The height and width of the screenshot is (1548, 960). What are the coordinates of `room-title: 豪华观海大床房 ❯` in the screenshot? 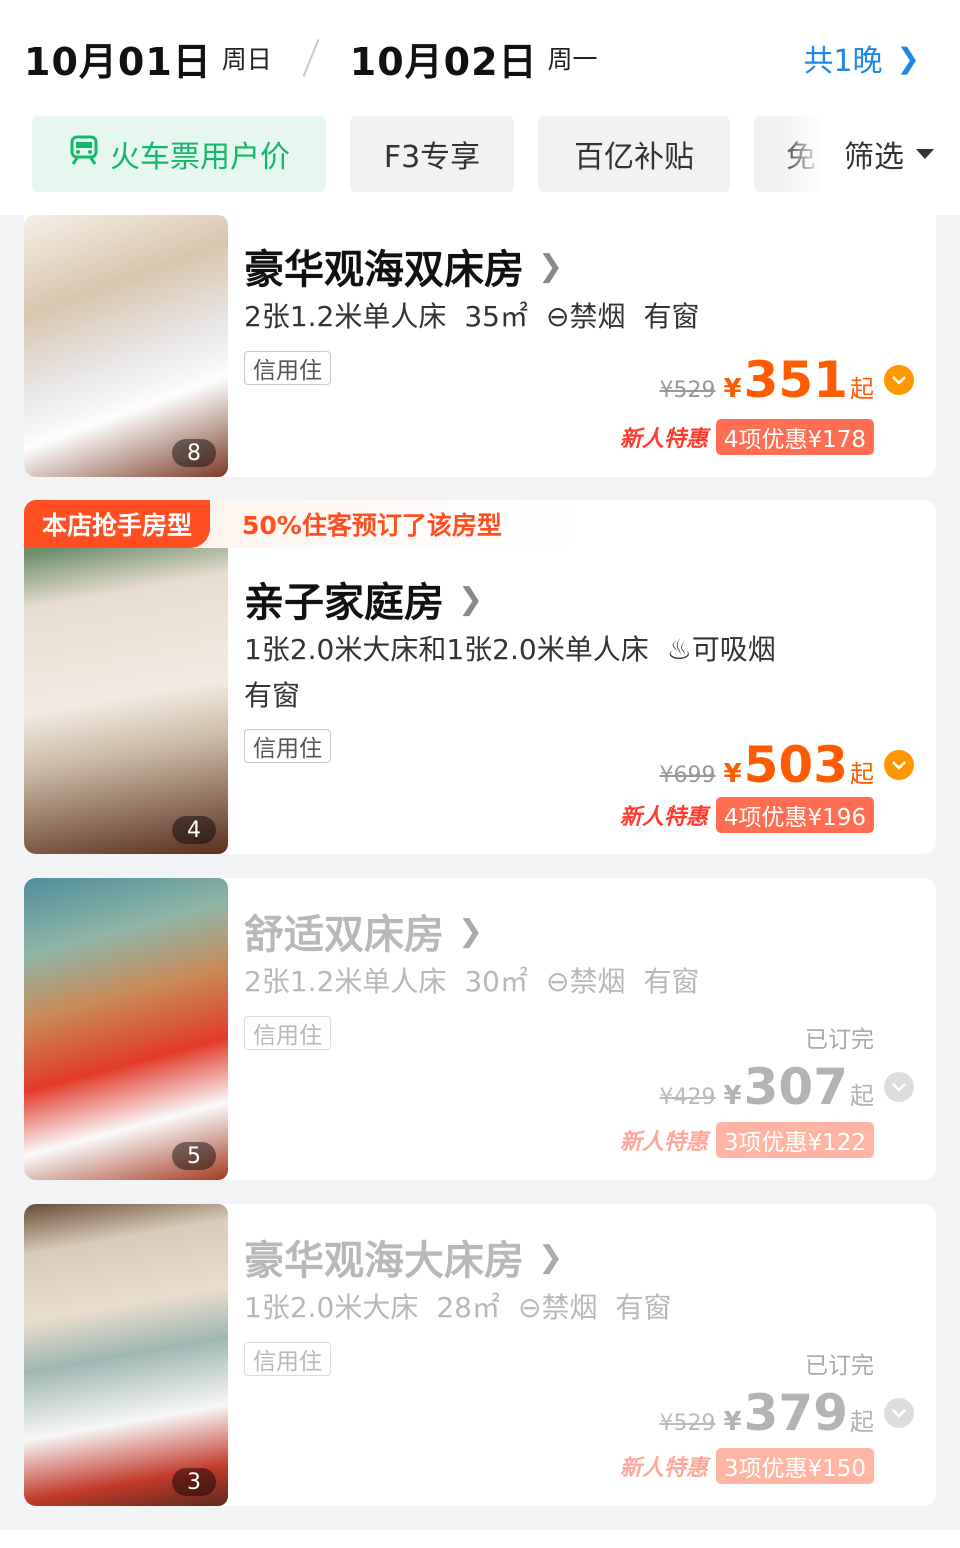 It's located at (403, 1257).